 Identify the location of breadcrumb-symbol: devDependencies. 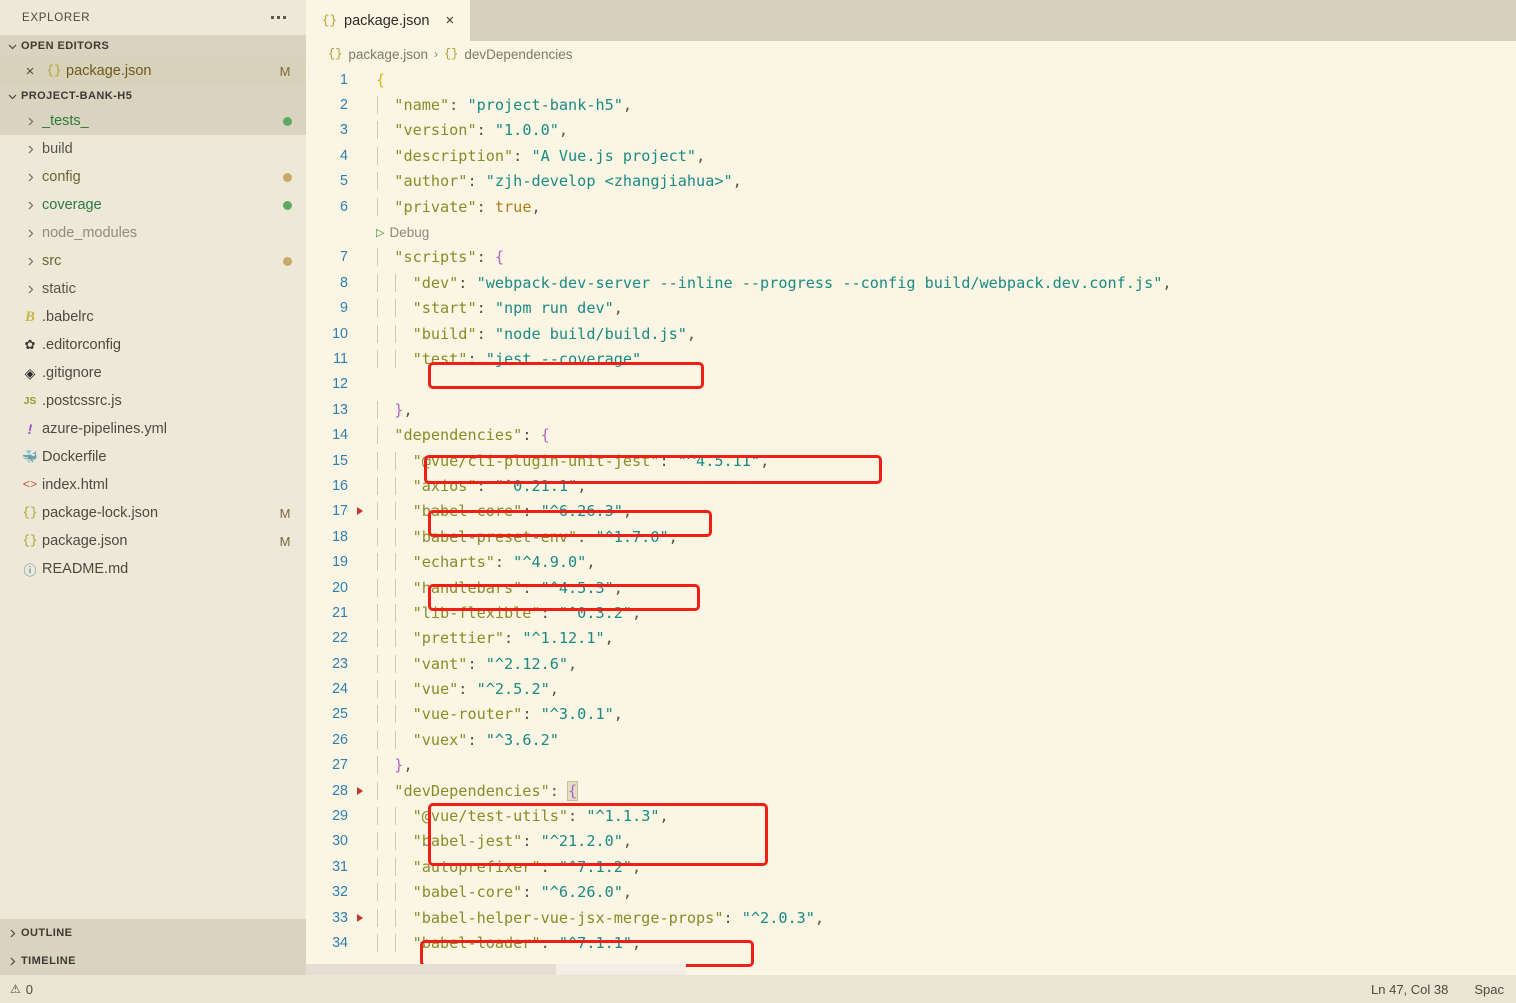
(518, 54).